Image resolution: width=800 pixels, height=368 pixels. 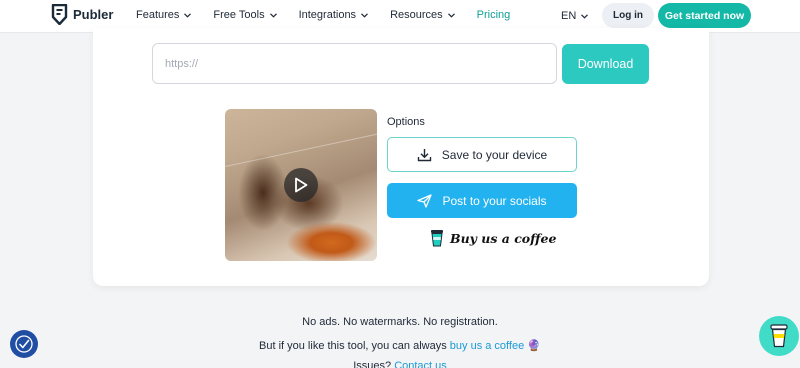 I want to click on nav-features-label: Features, so click(x=158, y=15).